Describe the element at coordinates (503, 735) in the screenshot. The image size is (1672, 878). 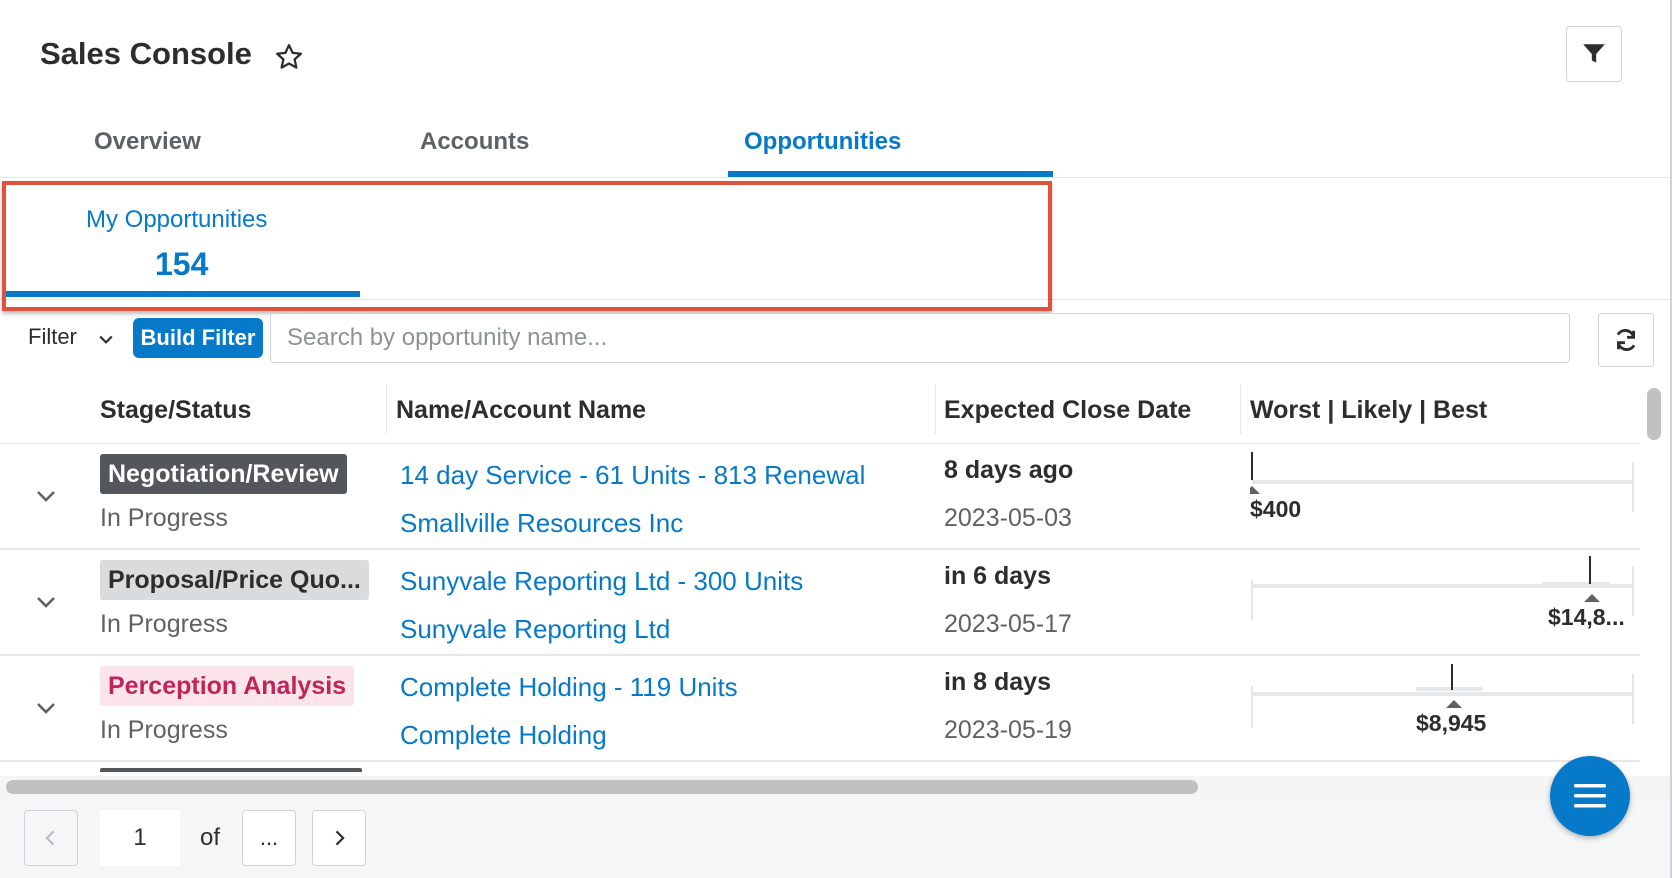
I see `account-name-link: Complete Holding` at that location.